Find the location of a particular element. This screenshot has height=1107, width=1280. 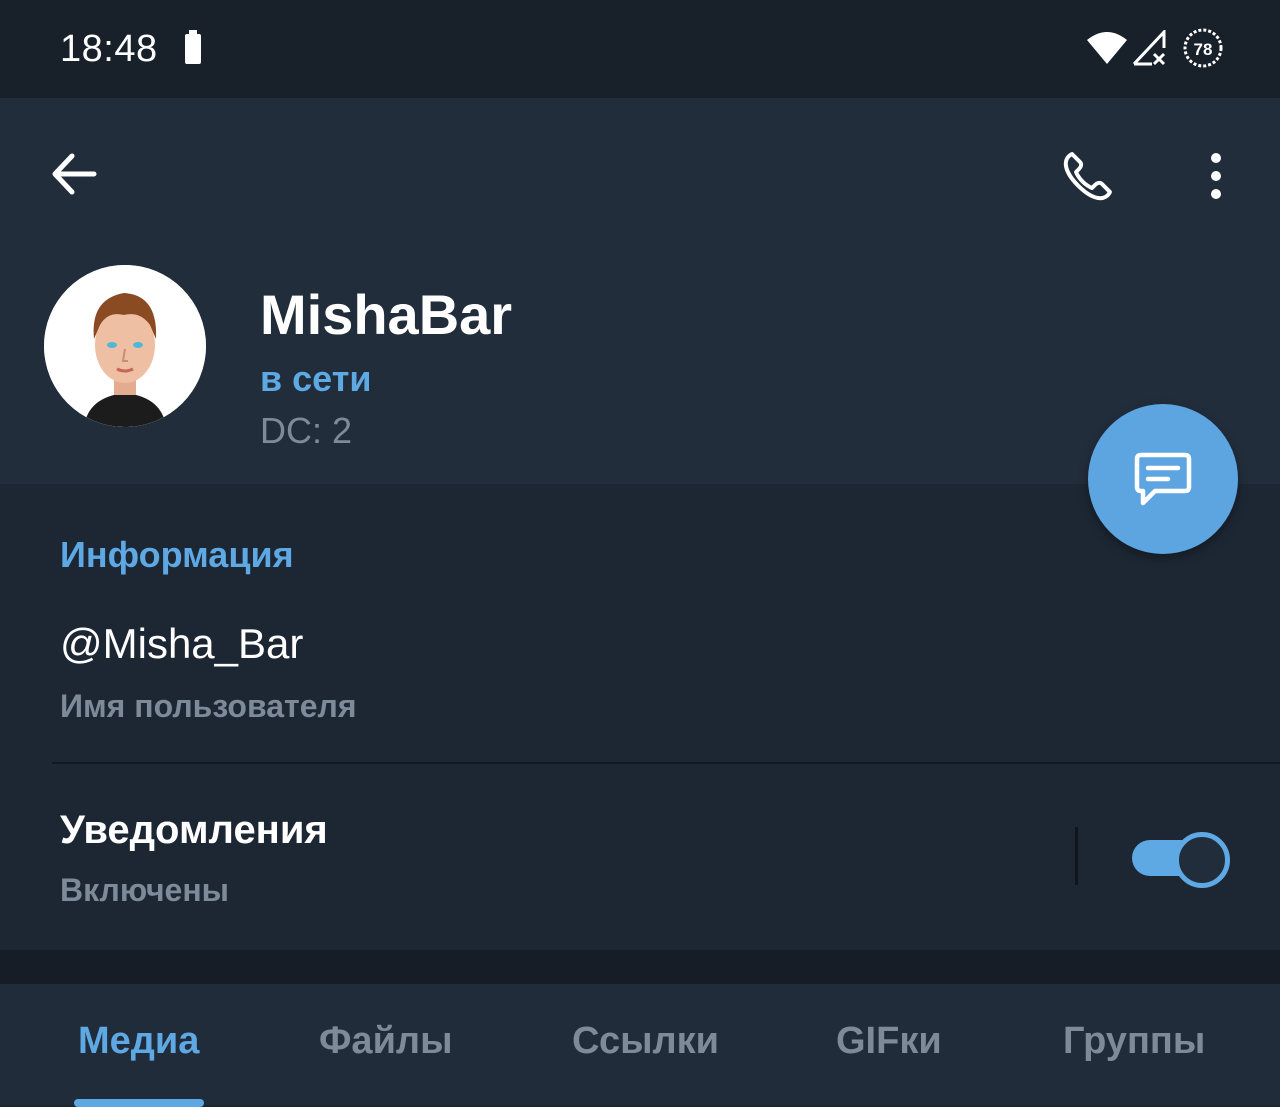

back-button is located at coordinates (74, 174).